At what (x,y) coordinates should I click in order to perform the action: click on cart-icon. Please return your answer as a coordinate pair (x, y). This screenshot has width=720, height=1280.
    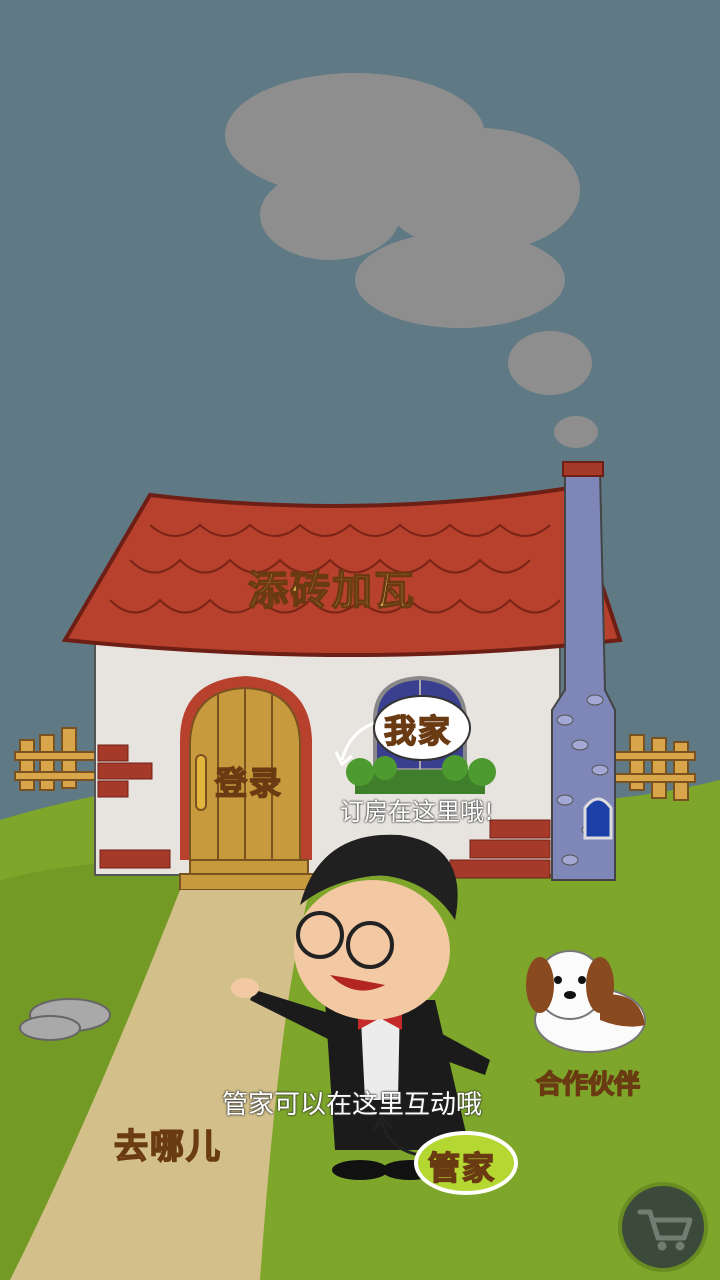
    Looking at the image, I should click on (665, 1230).